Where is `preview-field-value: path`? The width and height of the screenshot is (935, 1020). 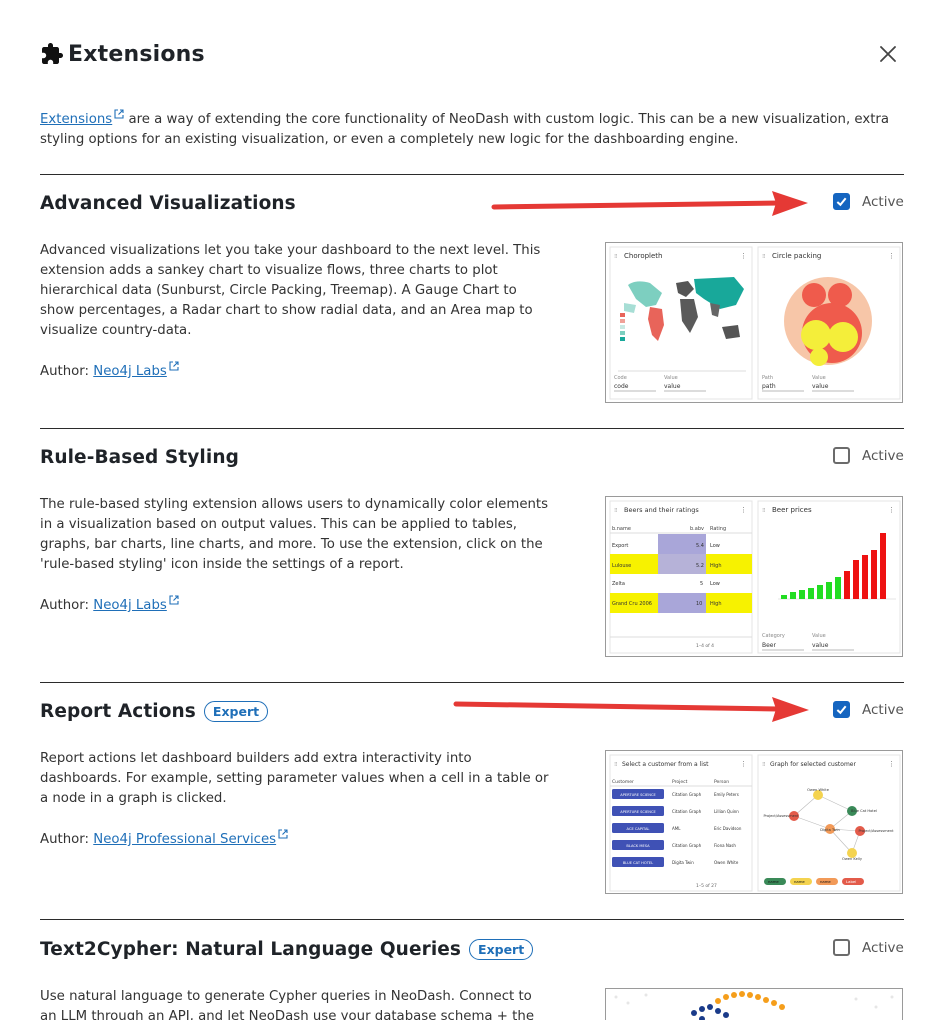 preview-field-value: path is located at coordinates (769, 386).